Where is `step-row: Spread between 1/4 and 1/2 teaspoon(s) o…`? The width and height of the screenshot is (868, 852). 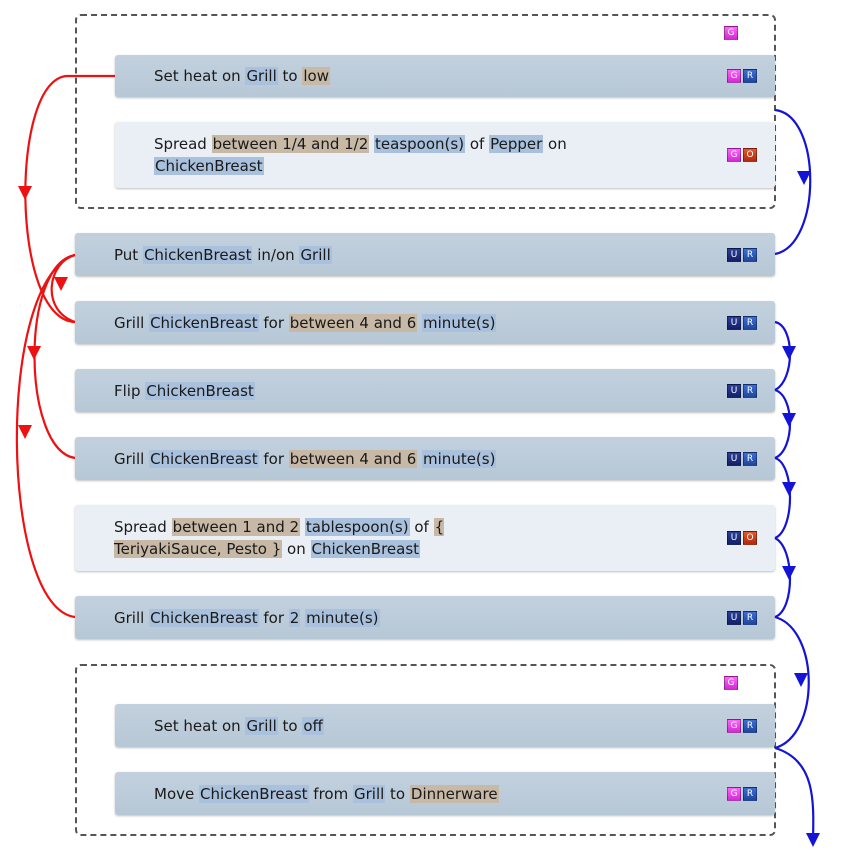 step-row: Spread between 1/4 and 1/2 teaspoon(s) o… is located at coordinates (445, 155).